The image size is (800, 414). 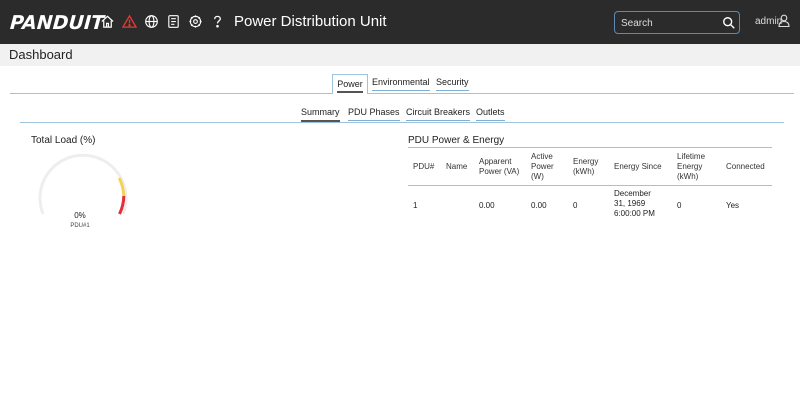 What do you see at coordinates (320, 114) in the screenshot?
I see `tab-summary: Summary` at bounding box center [320, 114].